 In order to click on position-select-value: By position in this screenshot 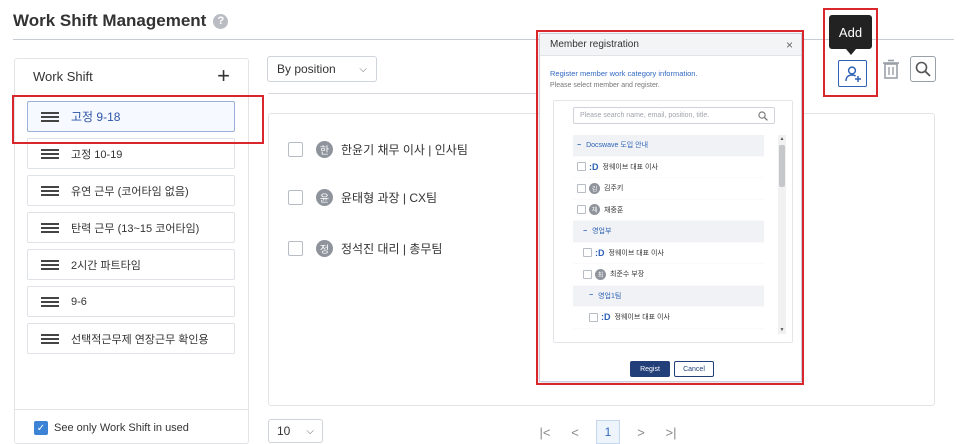, I will do `click(306, 69)`.